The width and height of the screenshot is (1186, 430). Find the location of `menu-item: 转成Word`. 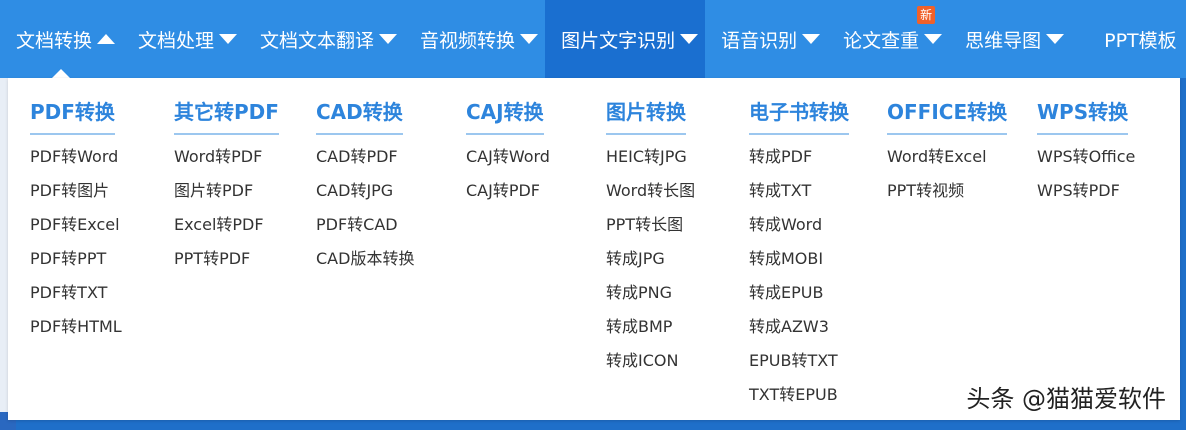

menu-item: 转成Word is located at coordinates (799, 225).